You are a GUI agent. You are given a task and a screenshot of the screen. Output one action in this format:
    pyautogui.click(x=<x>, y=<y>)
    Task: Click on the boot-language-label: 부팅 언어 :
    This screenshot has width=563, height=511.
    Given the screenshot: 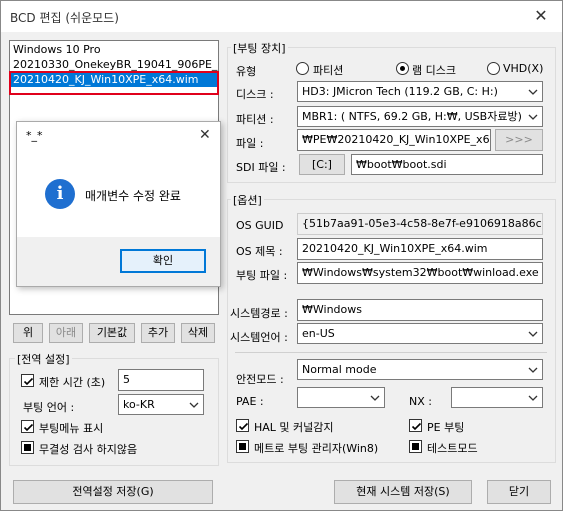 What is the action you would take?
    pyautogui.click(x=49, y=407)
    